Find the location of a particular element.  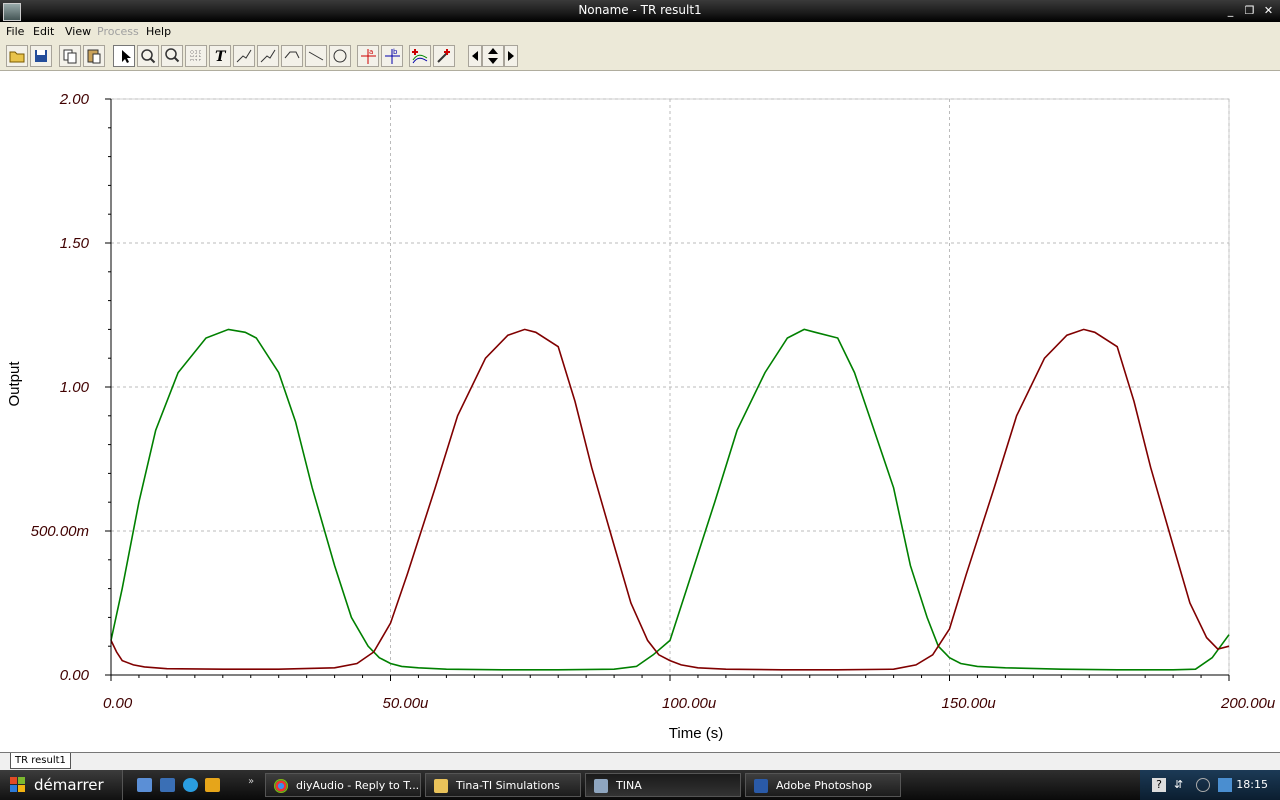

menu-file: File is located at coordinates (15, 31).